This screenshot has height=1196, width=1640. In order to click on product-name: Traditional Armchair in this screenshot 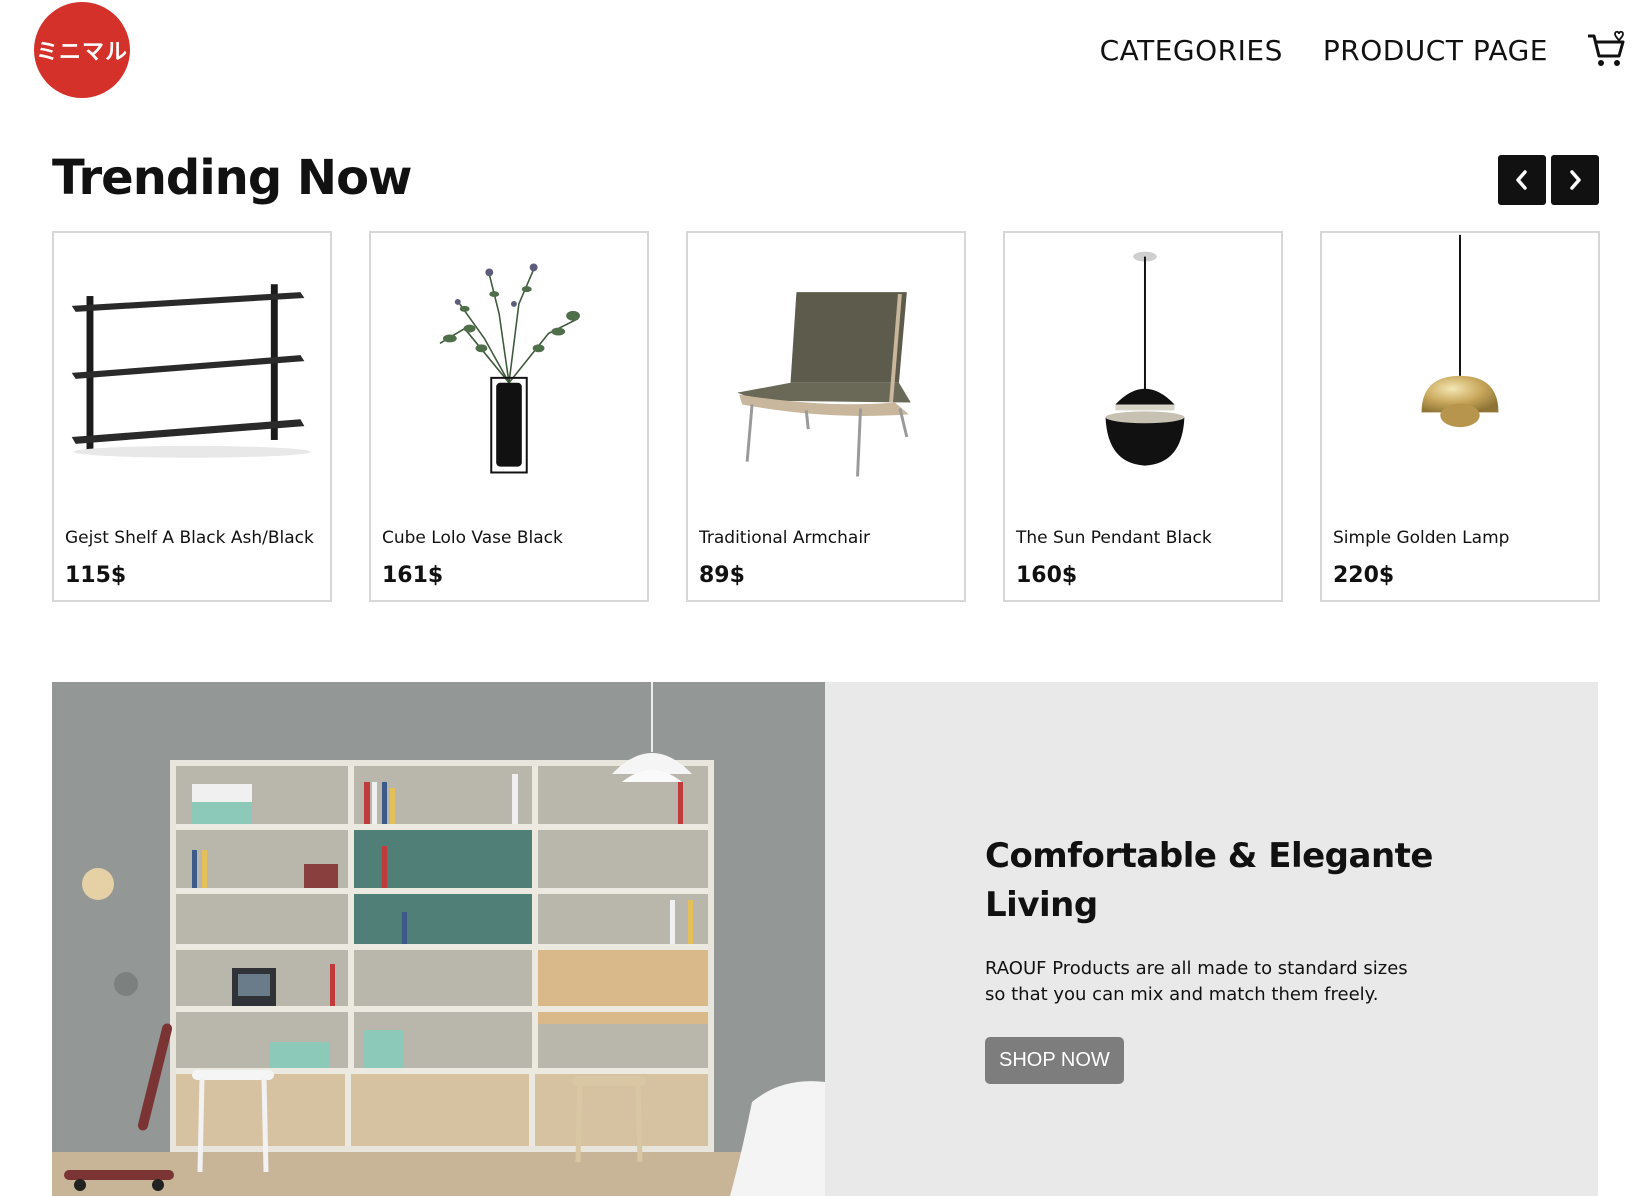, I will do `click(785, 538)`.